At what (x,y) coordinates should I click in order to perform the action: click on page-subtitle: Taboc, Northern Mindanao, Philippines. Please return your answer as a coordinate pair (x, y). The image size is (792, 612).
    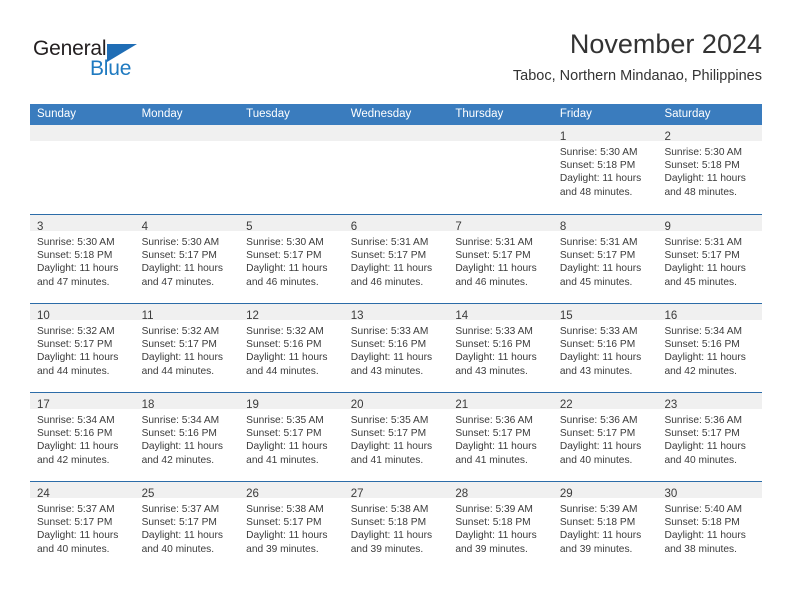
    Looking at the image, I should click on (637, 76).